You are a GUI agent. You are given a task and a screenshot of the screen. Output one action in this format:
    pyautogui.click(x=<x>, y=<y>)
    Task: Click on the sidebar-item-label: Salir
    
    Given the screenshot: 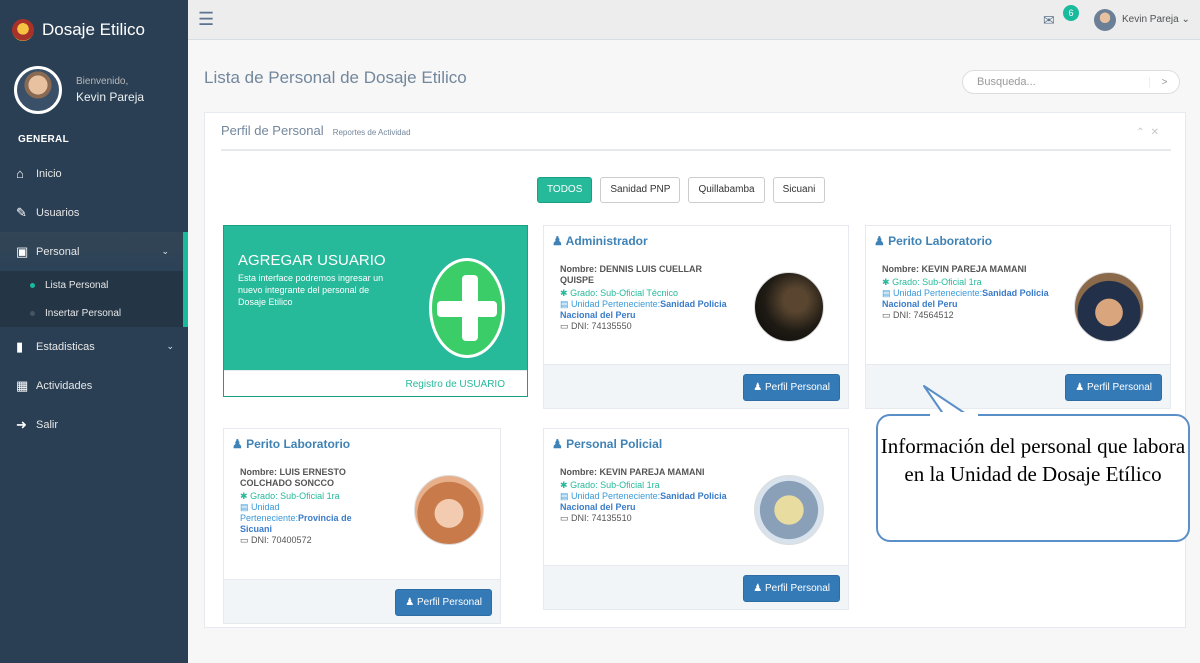 What is the action you would take?
    pyautogui.click(x=47, y=424)
    